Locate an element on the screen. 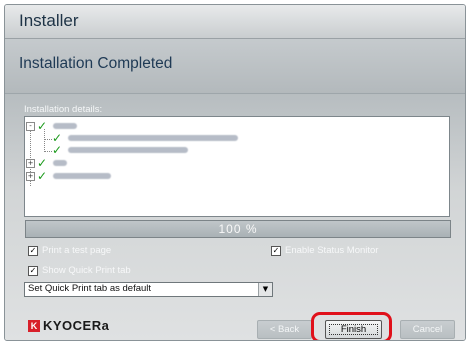 Image resolution: width=467 pixels, height=342 pixels. kyocera-logo-text: KYOCERa is located at coordinates (76, 325).